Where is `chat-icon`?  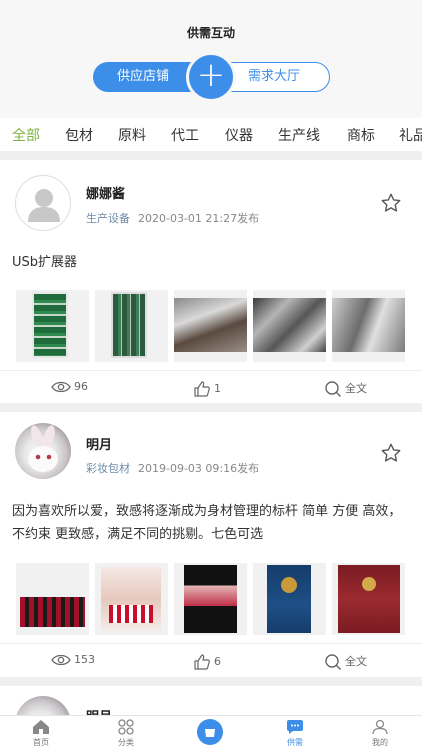 chat-icon is located at coordinates (295, 727).